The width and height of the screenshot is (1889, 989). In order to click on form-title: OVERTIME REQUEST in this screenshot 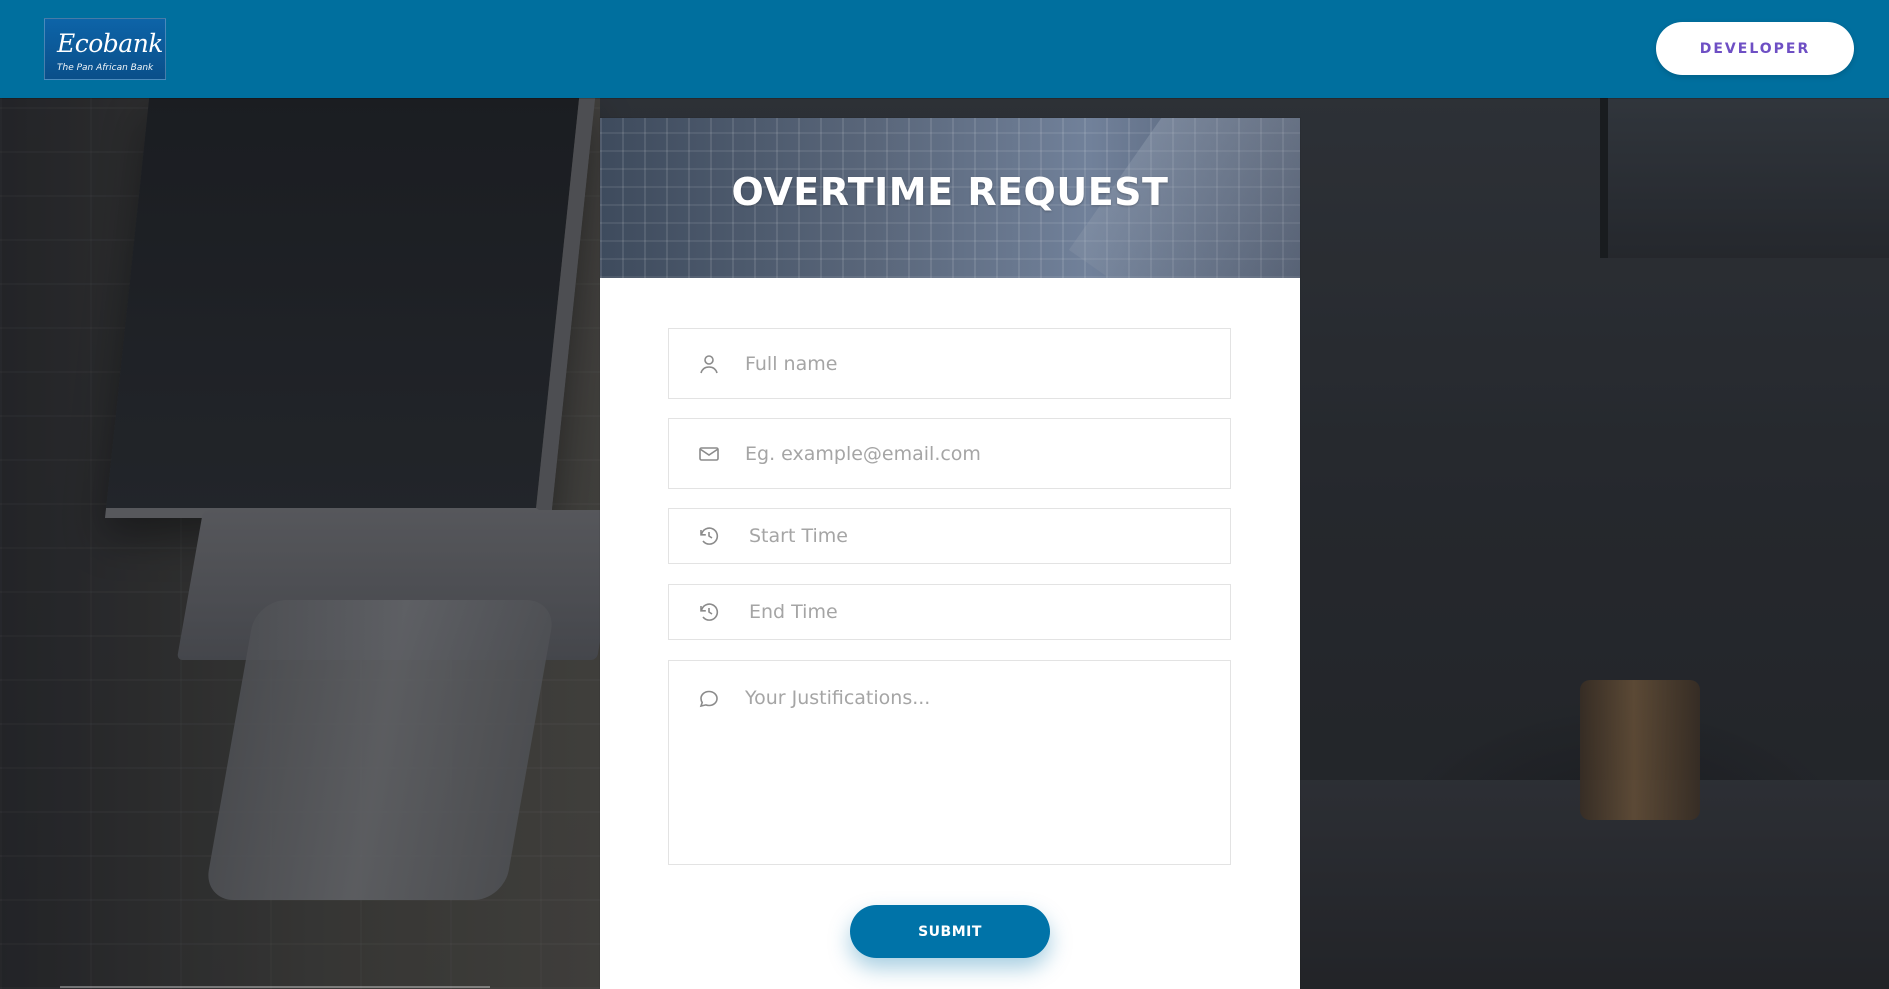, I will do `click(950, 192)`.